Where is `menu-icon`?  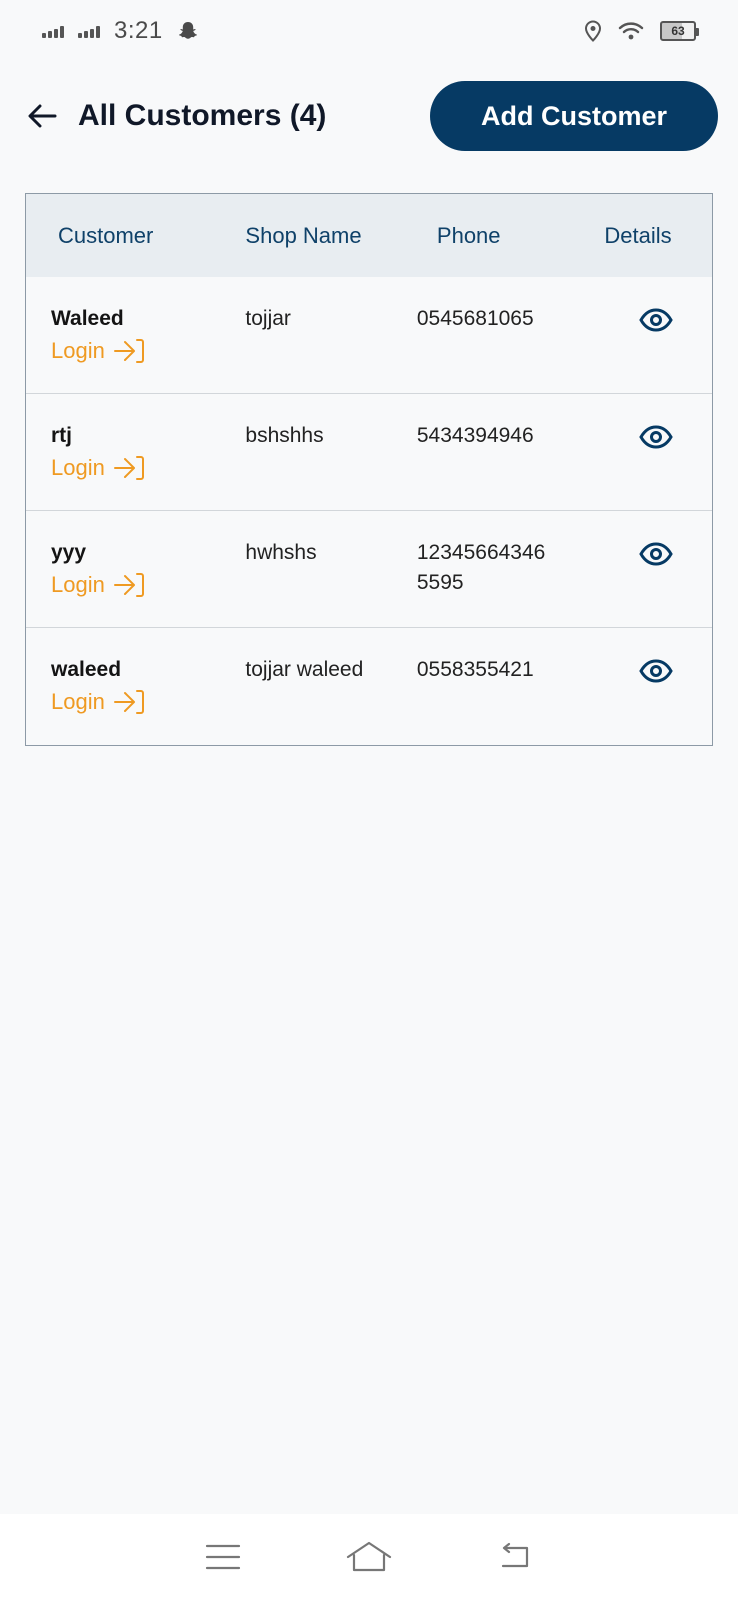
menu-icon is located at coordinates (223, 1557).